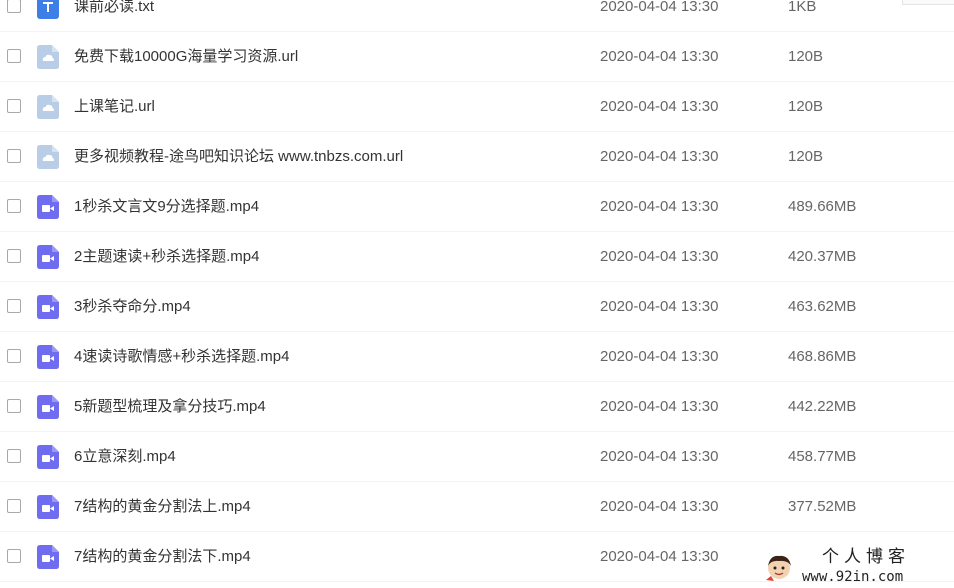 This screenshot has width=954, height=588. Describe the element at coordinates (162, 507) in the screenshot. I see `file-name: 7结构的黄金分割法上.mp4` at that location.